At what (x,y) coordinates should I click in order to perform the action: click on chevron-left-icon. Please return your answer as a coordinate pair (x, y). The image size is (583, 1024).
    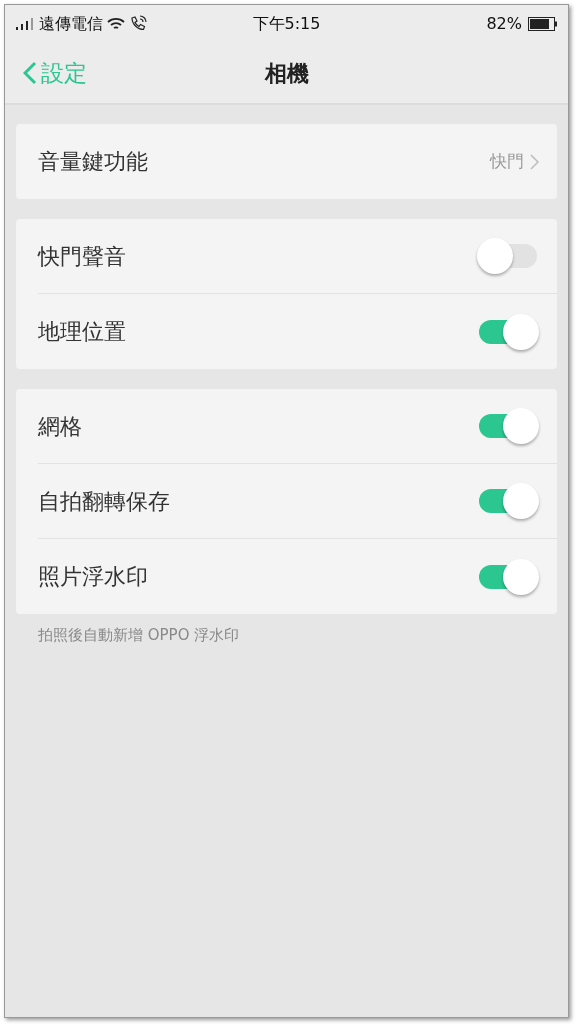
    Looking at the image, I should click on (30, 73).